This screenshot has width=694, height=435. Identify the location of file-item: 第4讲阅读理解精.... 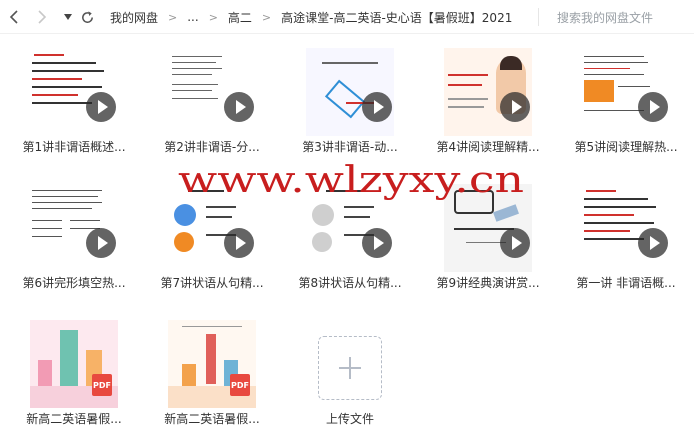
(488, 94).